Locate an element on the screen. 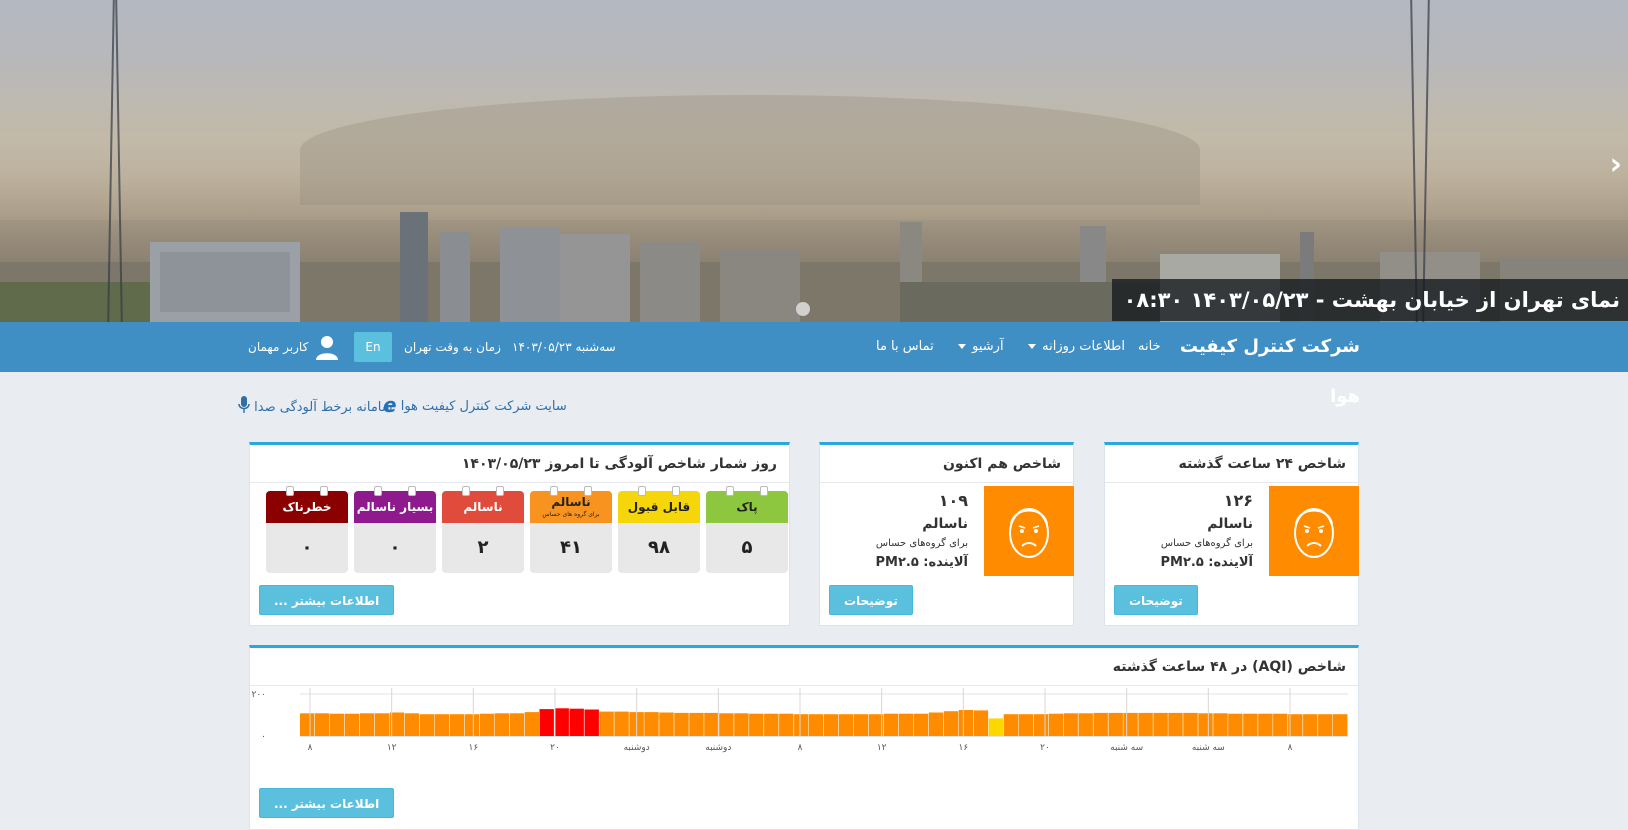 This screenshot has width=1628, height=830. nav-archive-label: آرشیو is located at coordinates (988, 346).